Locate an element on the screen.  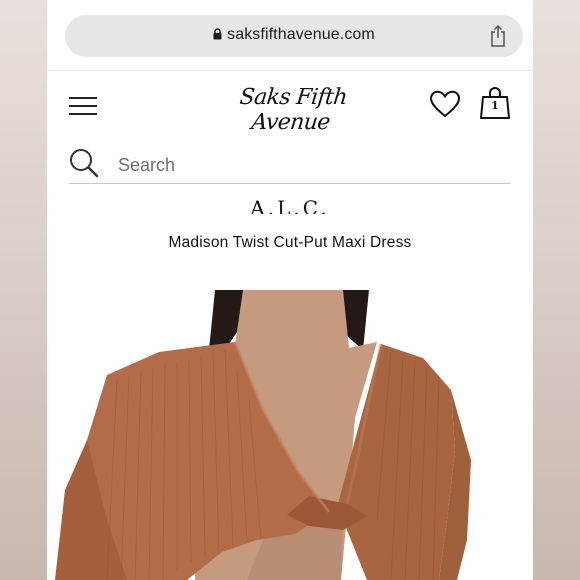
search-icon is located at coordinates (84, 163).